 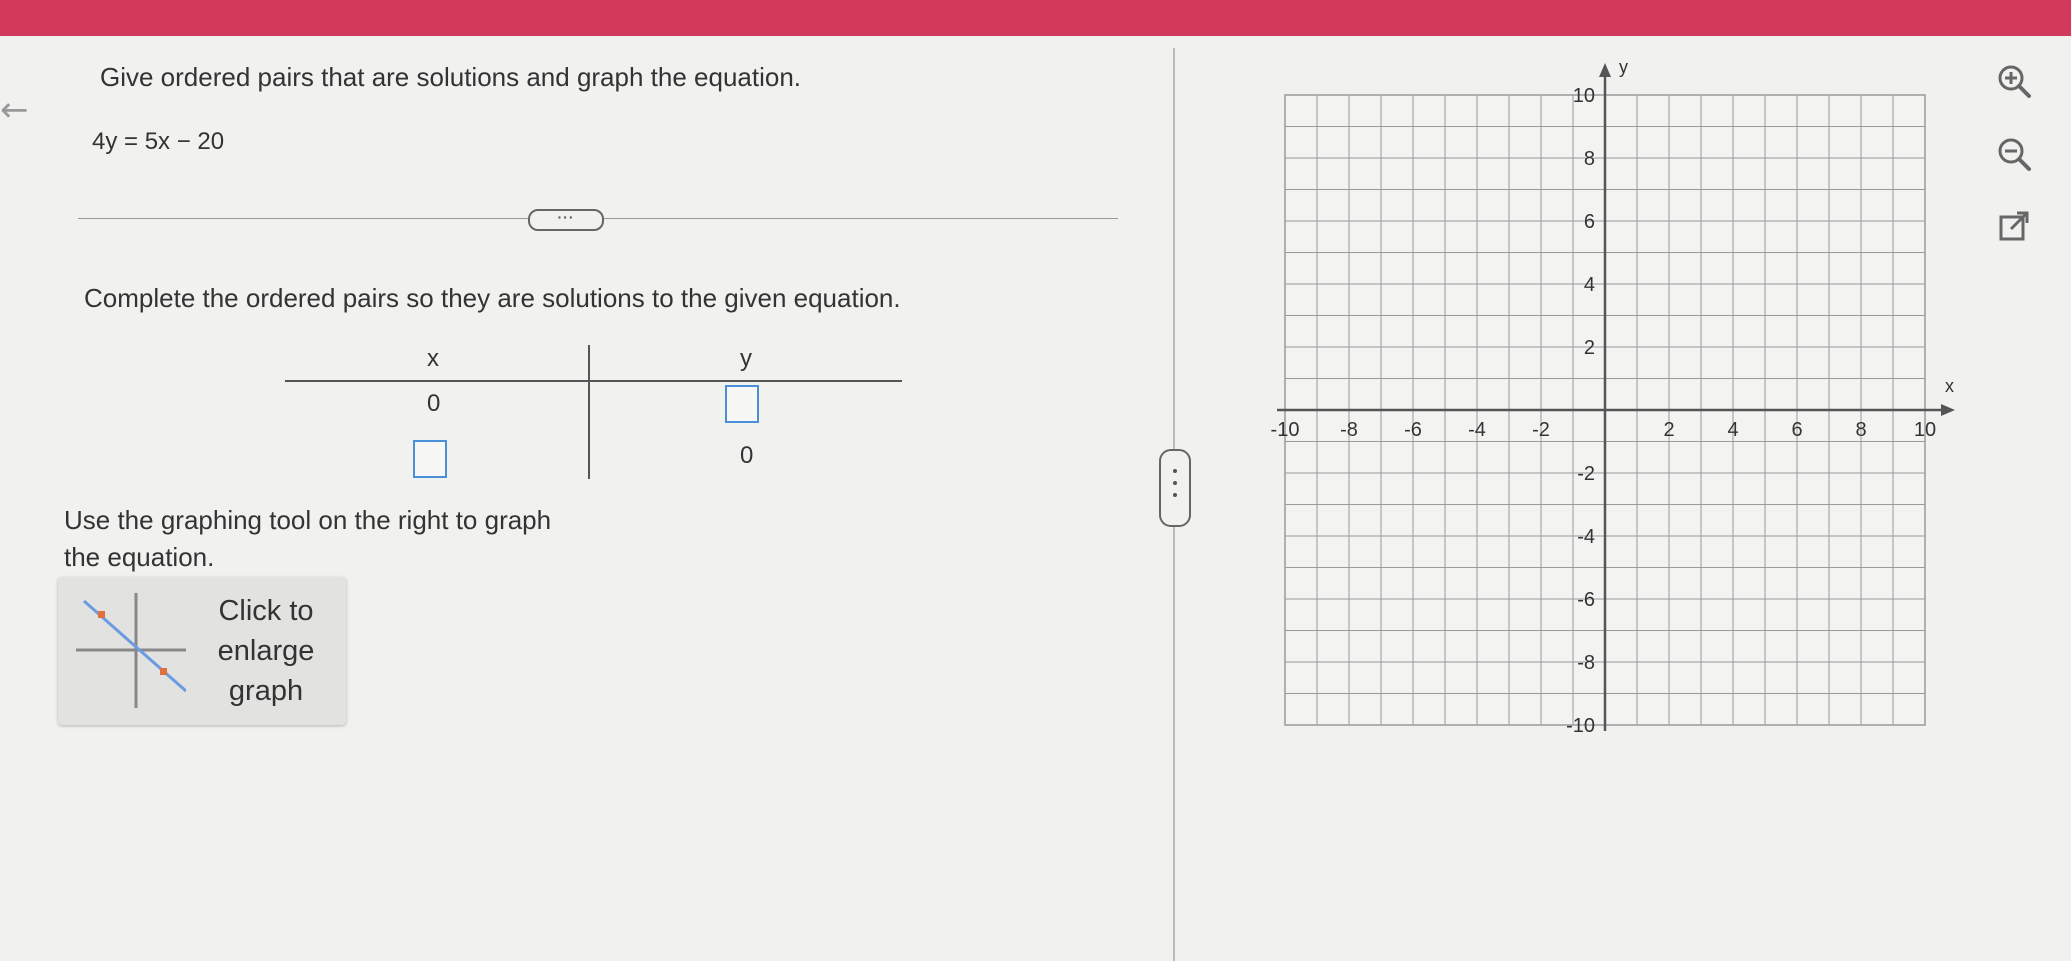 What do you see at coordinates (2014, 226) in the screenshot?
I see `external-link-icon` at bounding box center [2014, 226].